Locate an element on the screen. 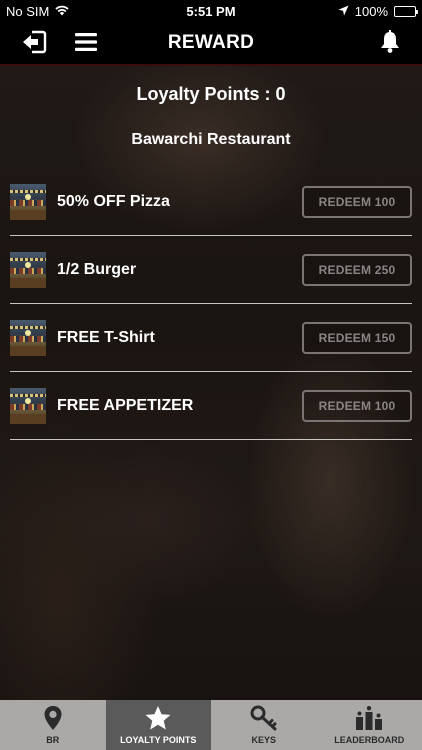  restaurant-name: Bawarchi Restaurant is located at coordinates (211, 139).